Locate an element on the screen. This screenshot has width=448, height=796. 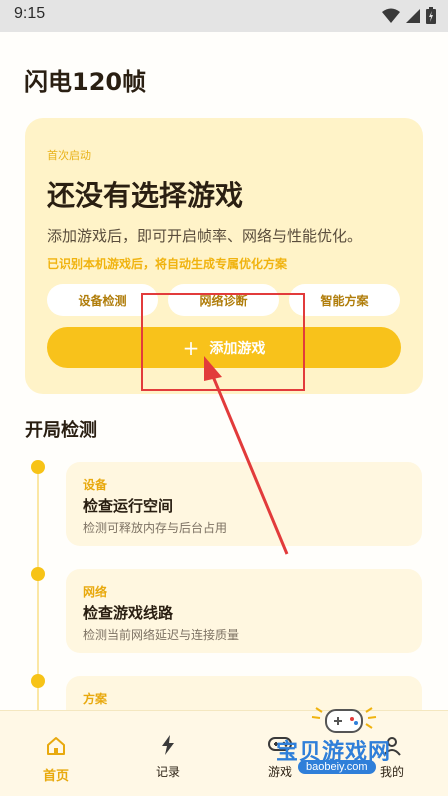
annotation-arrow-icon is located at coordinates (246, 455).